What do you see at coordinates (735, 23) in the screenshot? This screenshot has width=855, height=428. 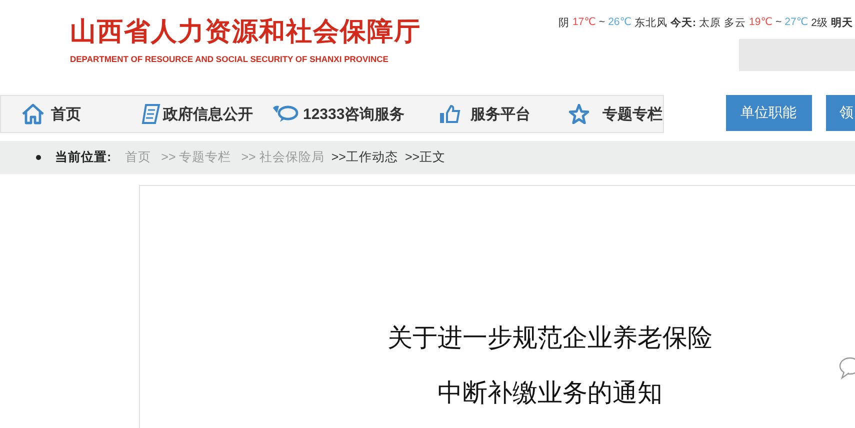 I see `weather-text: 多云` at bounding box center [735, 23].